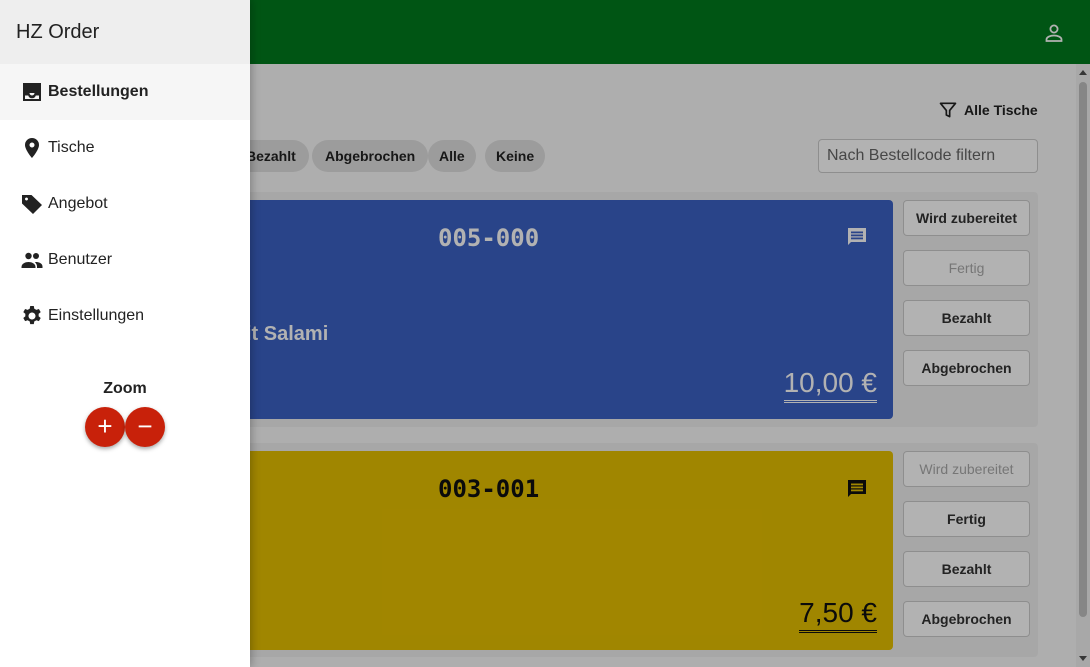 This screenshot has width=1090, height=667. What do you see at coordinates (125, 260) in the screenshot?
I see `nav-item-benutzer: Benutzer` at bounding box center [125, 260].